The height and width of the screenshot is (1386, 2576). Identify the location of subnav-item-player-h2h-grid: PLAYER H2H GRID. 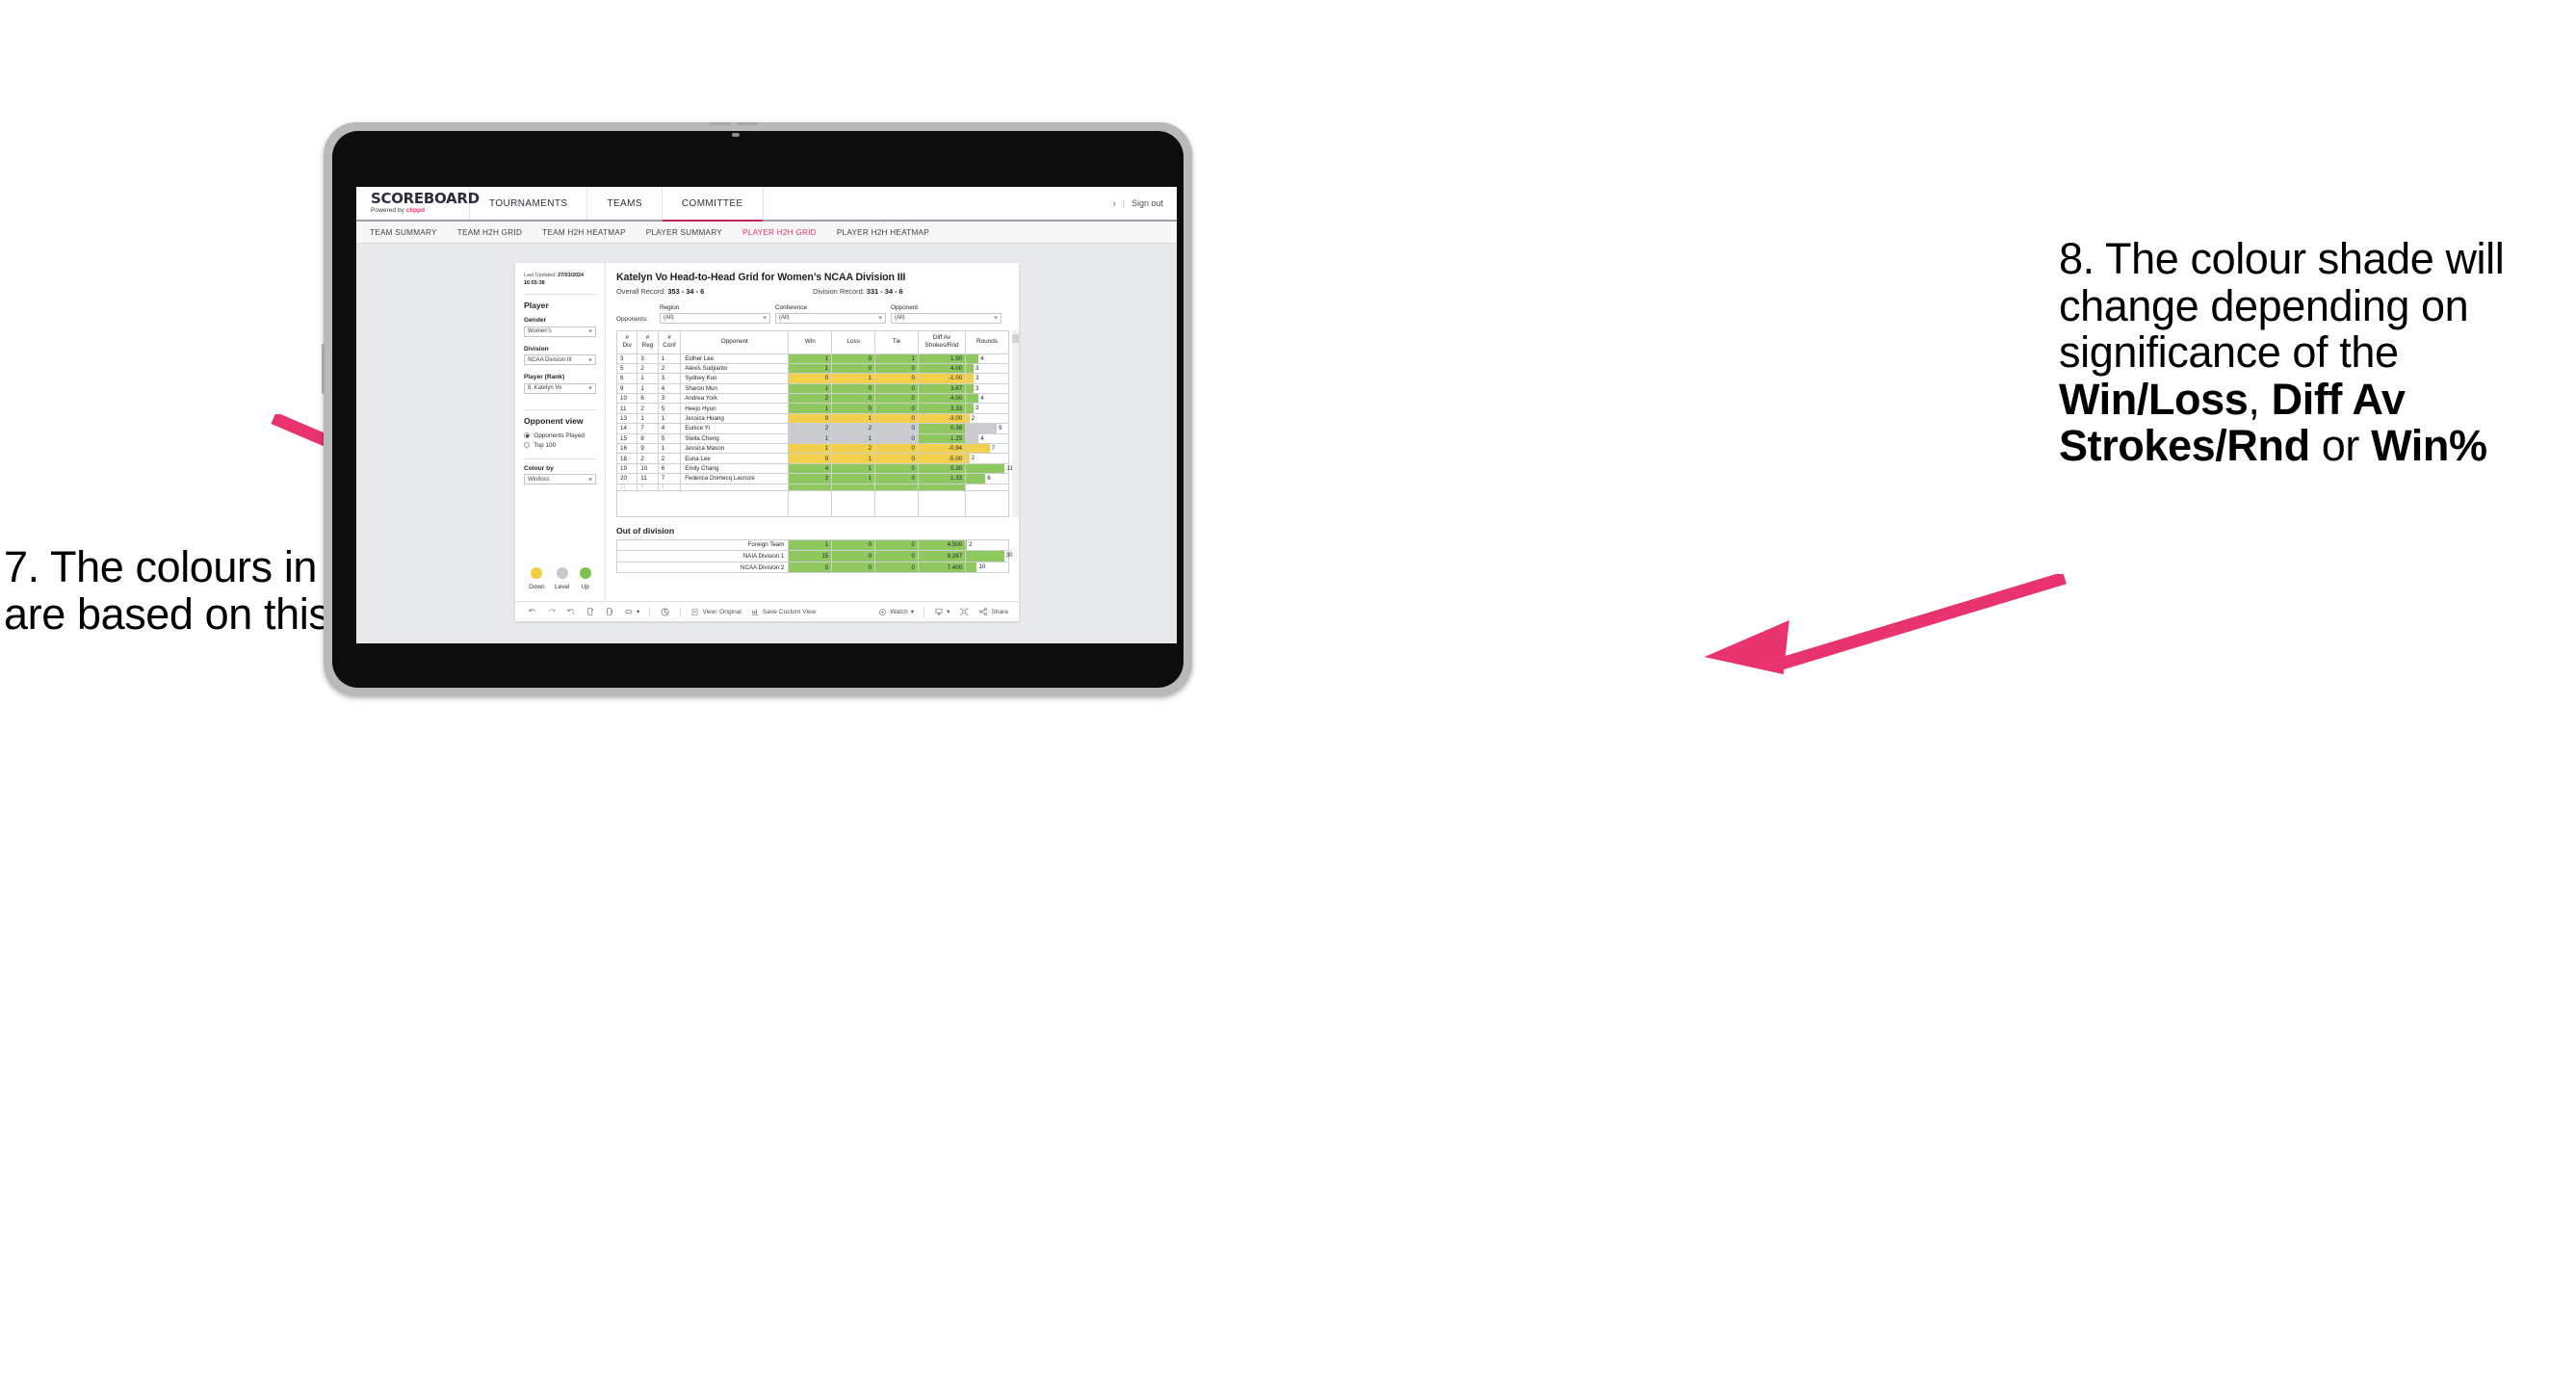
(779, 232).